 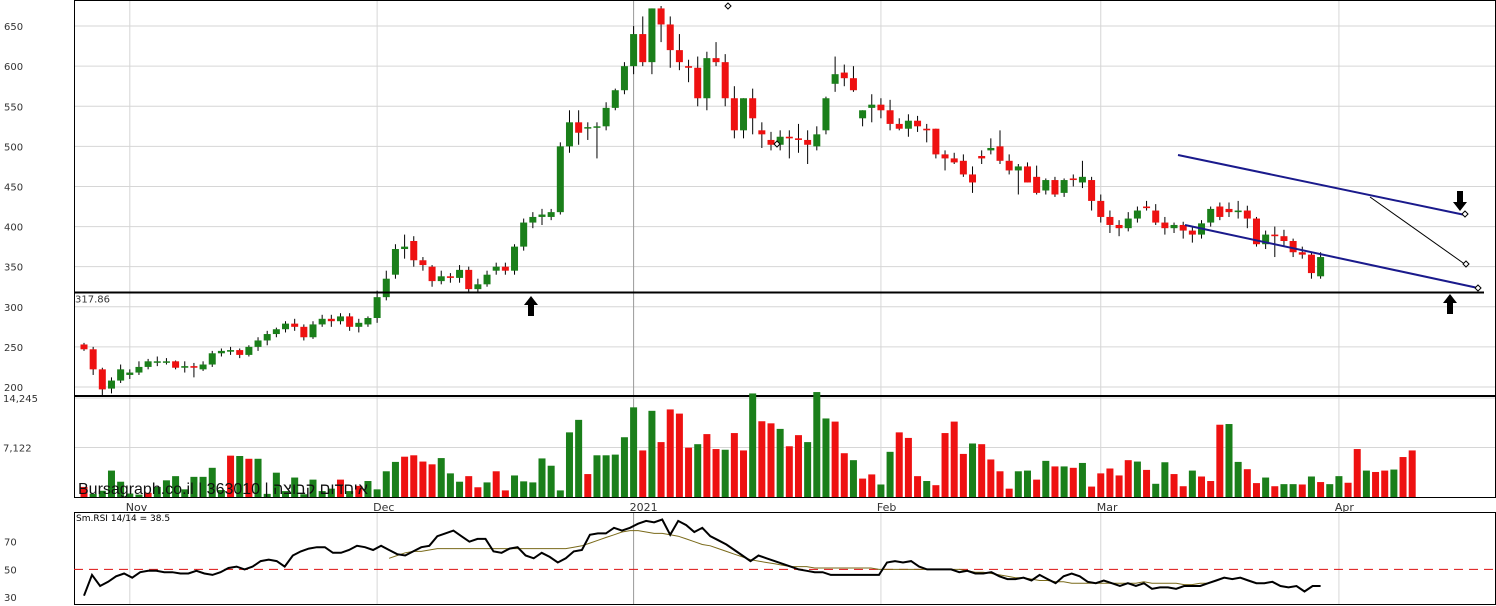 What do you see at coordinates (92, 299) in the screenshot?
I see `support-label: 317.86` at bounding box center [92, 299].